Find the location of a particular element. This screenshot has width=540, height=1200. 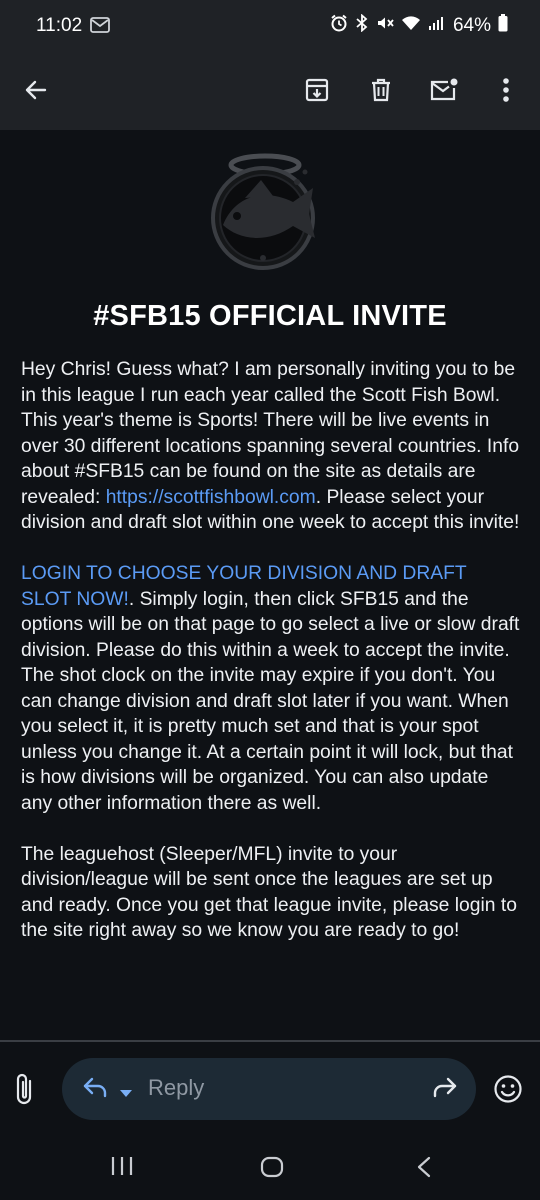

forward-icon is located at coordinates (445, 1089).